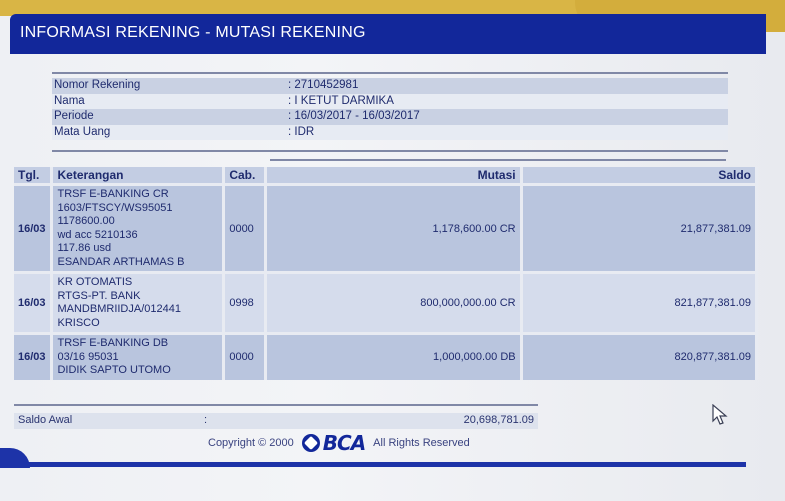 This screenshot has height=501, width=785. I want to click on page-title: INFORMASI REKENING - MUTASI REKENING, so click(193, 32).